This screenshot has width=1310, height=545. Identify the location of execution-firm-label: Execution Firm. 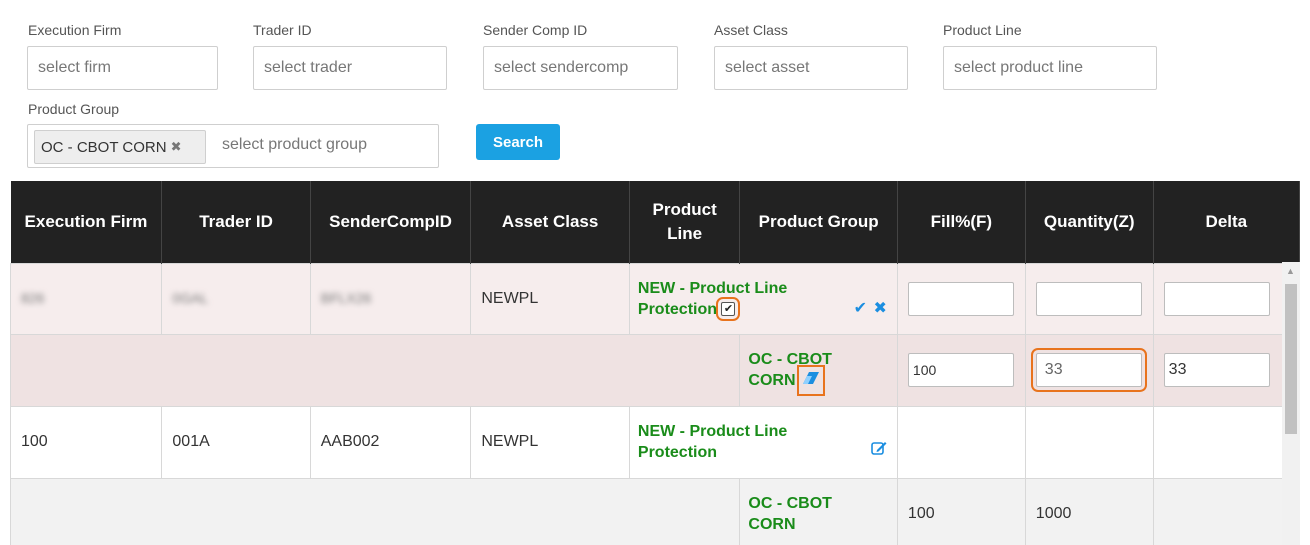
(75, 30).